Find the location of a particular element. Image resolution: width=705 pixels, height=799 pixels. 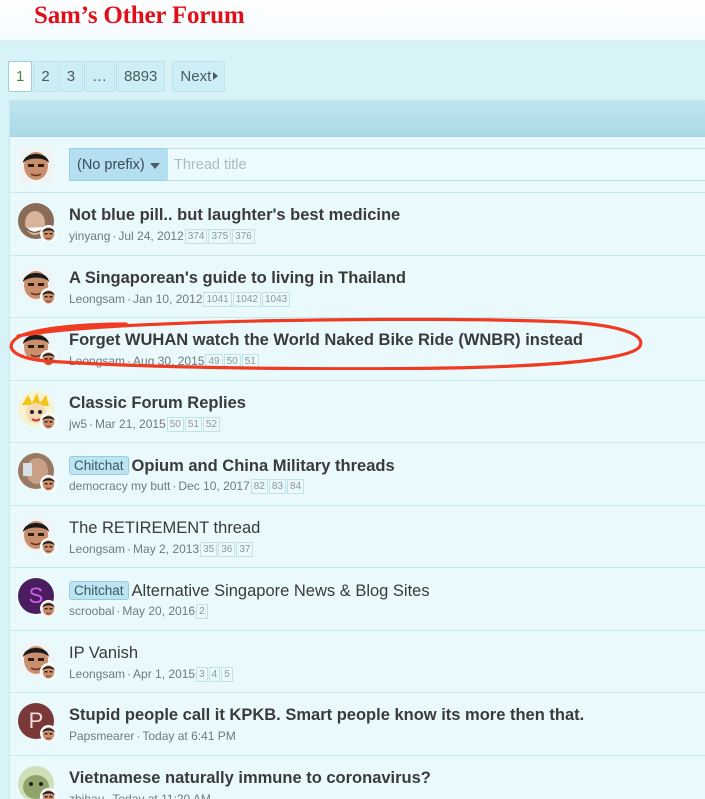

thread-title-text: Classic Forum Replies is located at coordinates (157, 402).